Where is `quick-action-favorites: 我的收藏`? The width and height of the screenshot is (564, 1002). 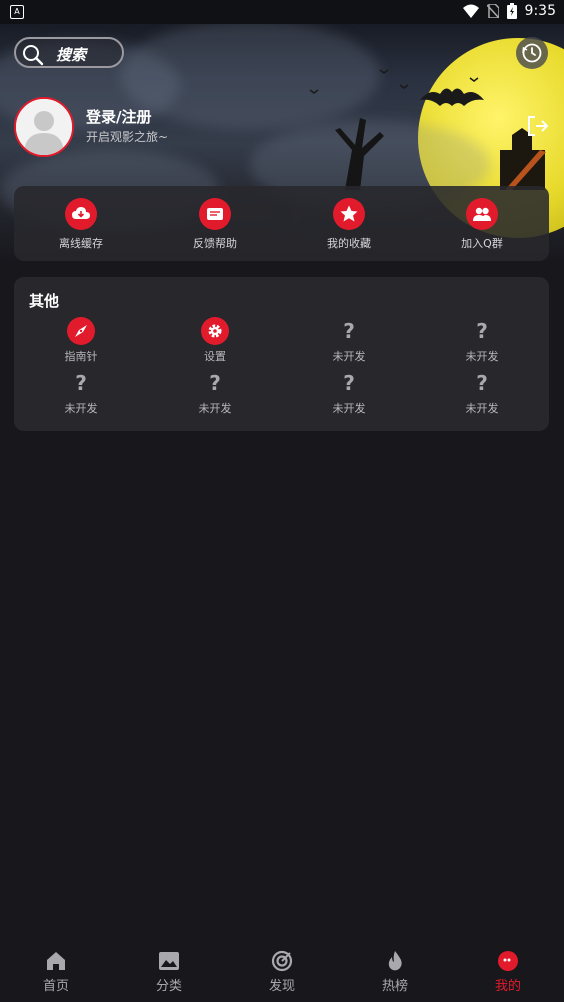
quick-action-favorites: 我的收藏 is located at coordinates (349, 224).